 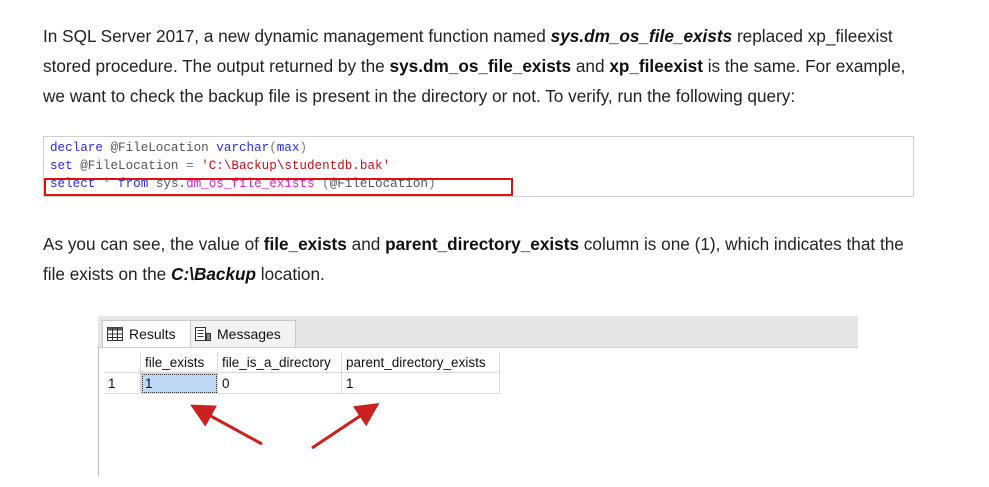 What do you see at coordinates (421, 362) in the screenshot?
I see `column-header-parent-directory-exists: parent_directory_exists` at bounding box center [421, 362].